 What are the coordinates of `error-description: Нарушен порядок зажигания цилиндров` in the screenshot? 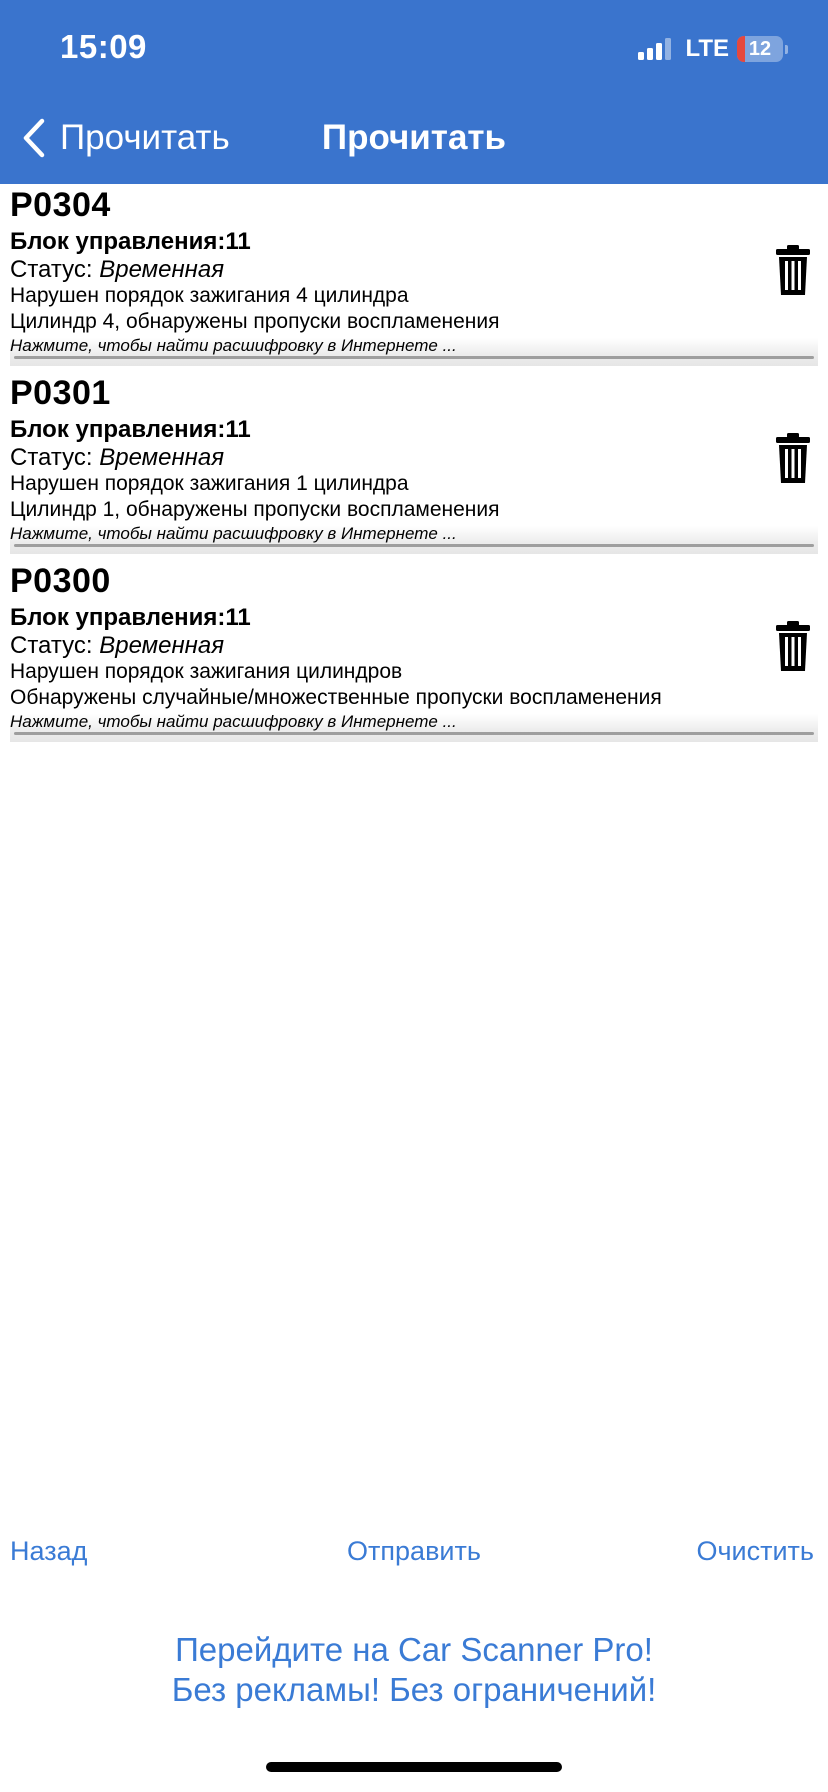 It's located at (206, 671).